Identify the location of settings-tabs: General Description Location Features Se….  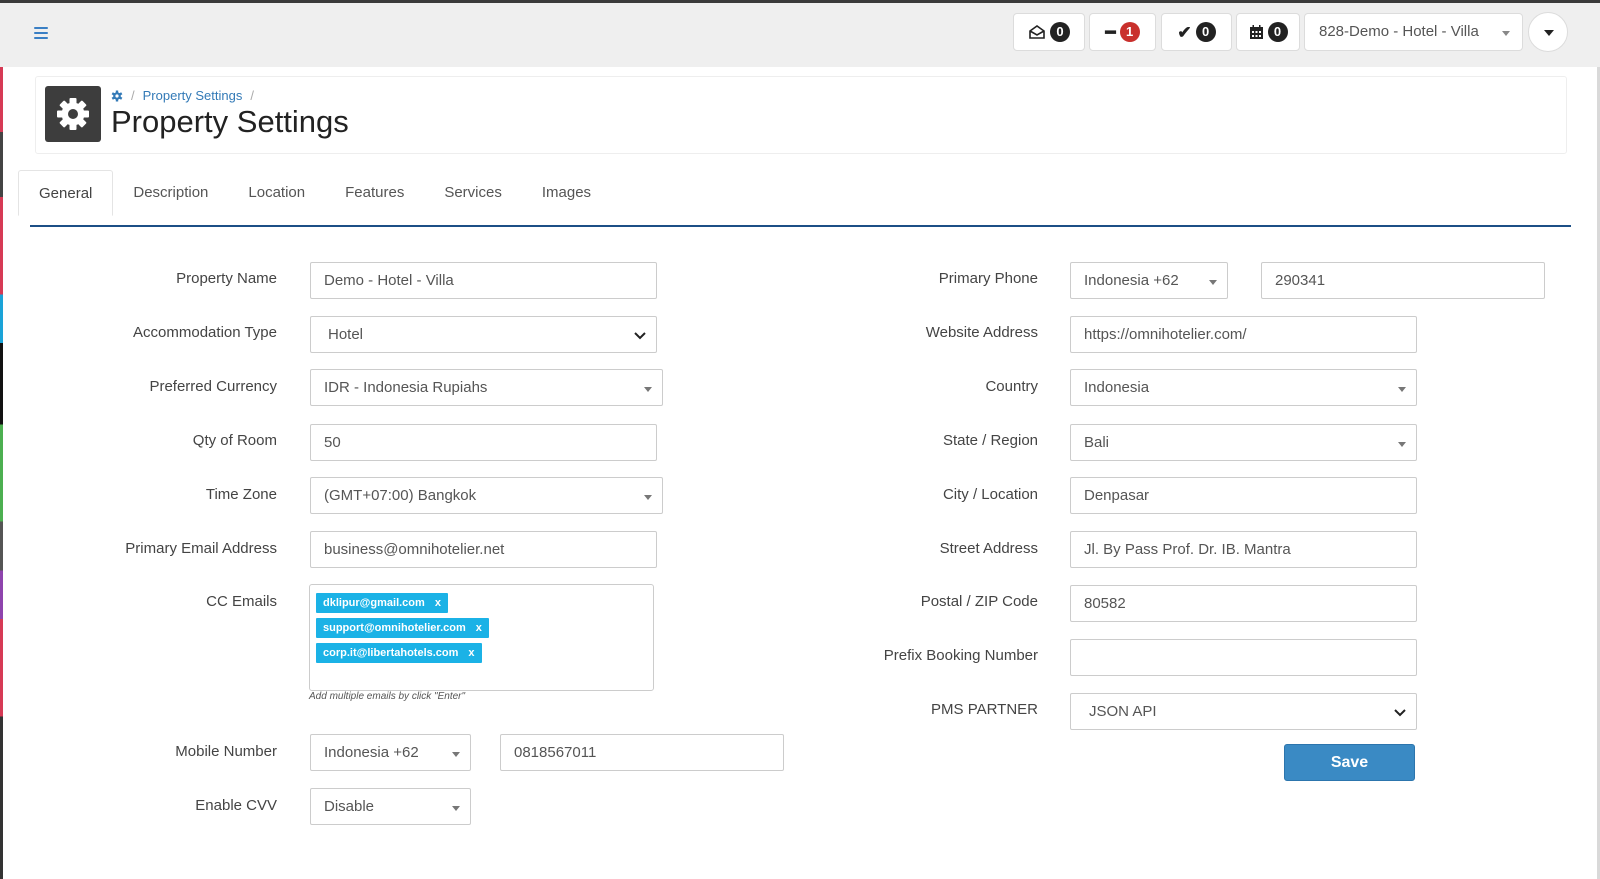
(314, 193).